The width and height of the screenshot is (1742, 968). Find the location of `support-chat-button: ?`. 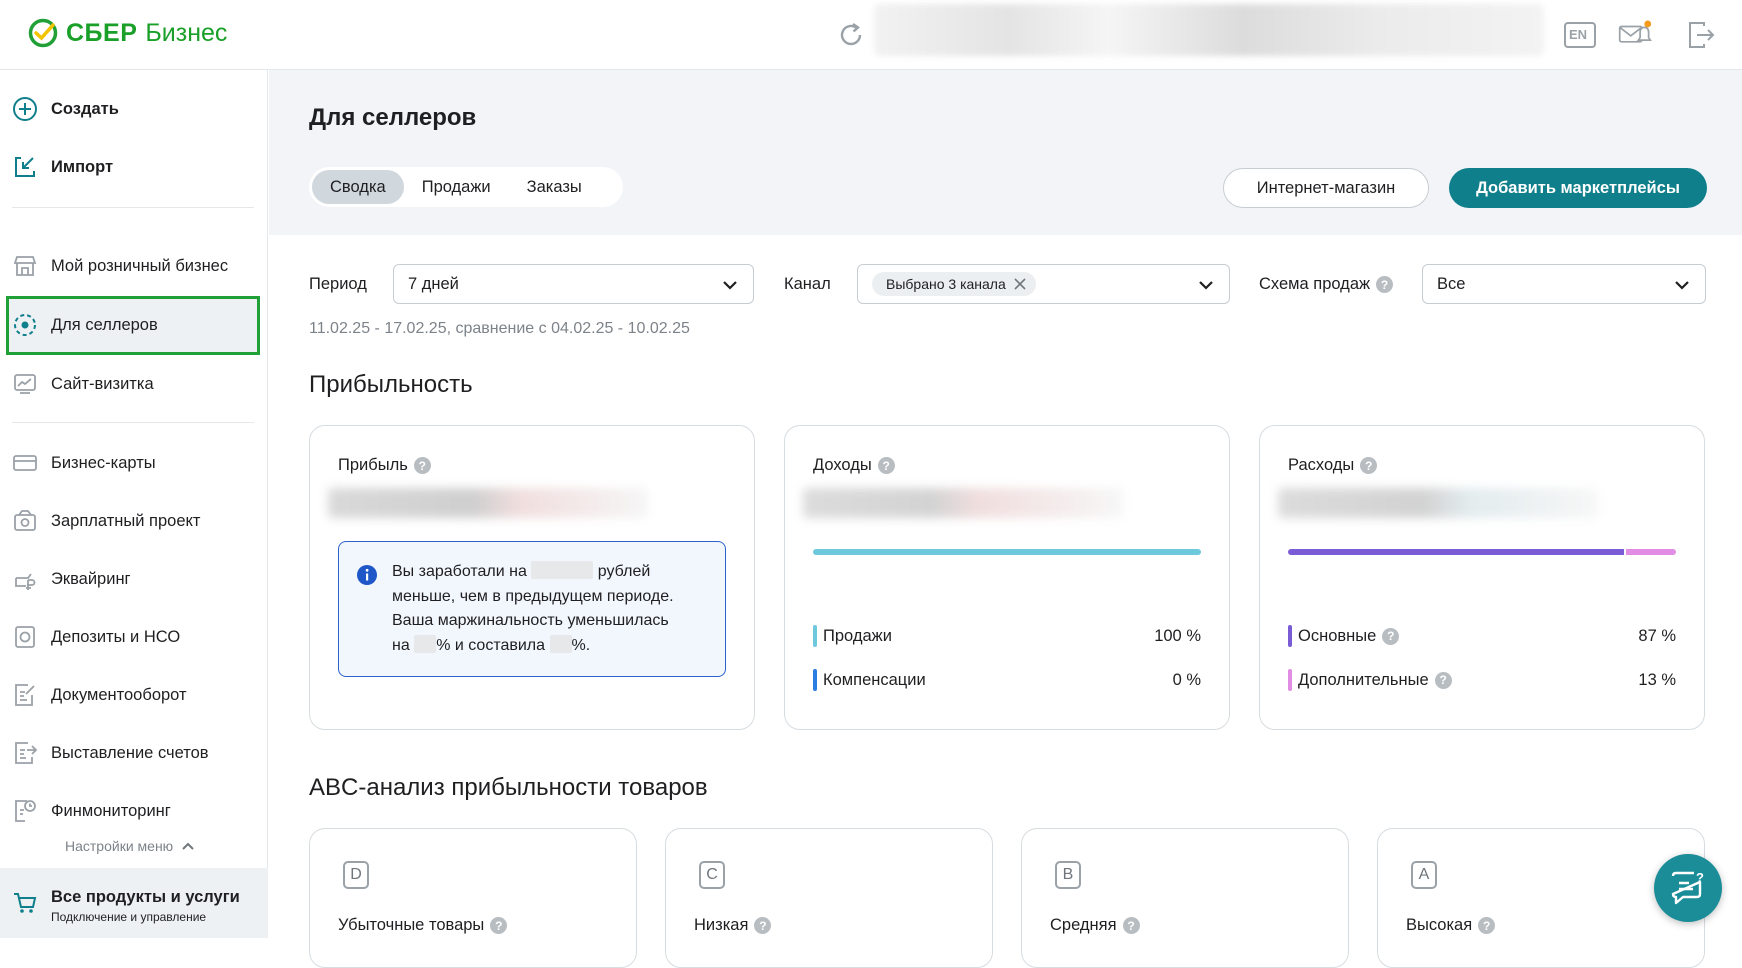

support-chat-button: ? is located at coordinates (1688, 888).